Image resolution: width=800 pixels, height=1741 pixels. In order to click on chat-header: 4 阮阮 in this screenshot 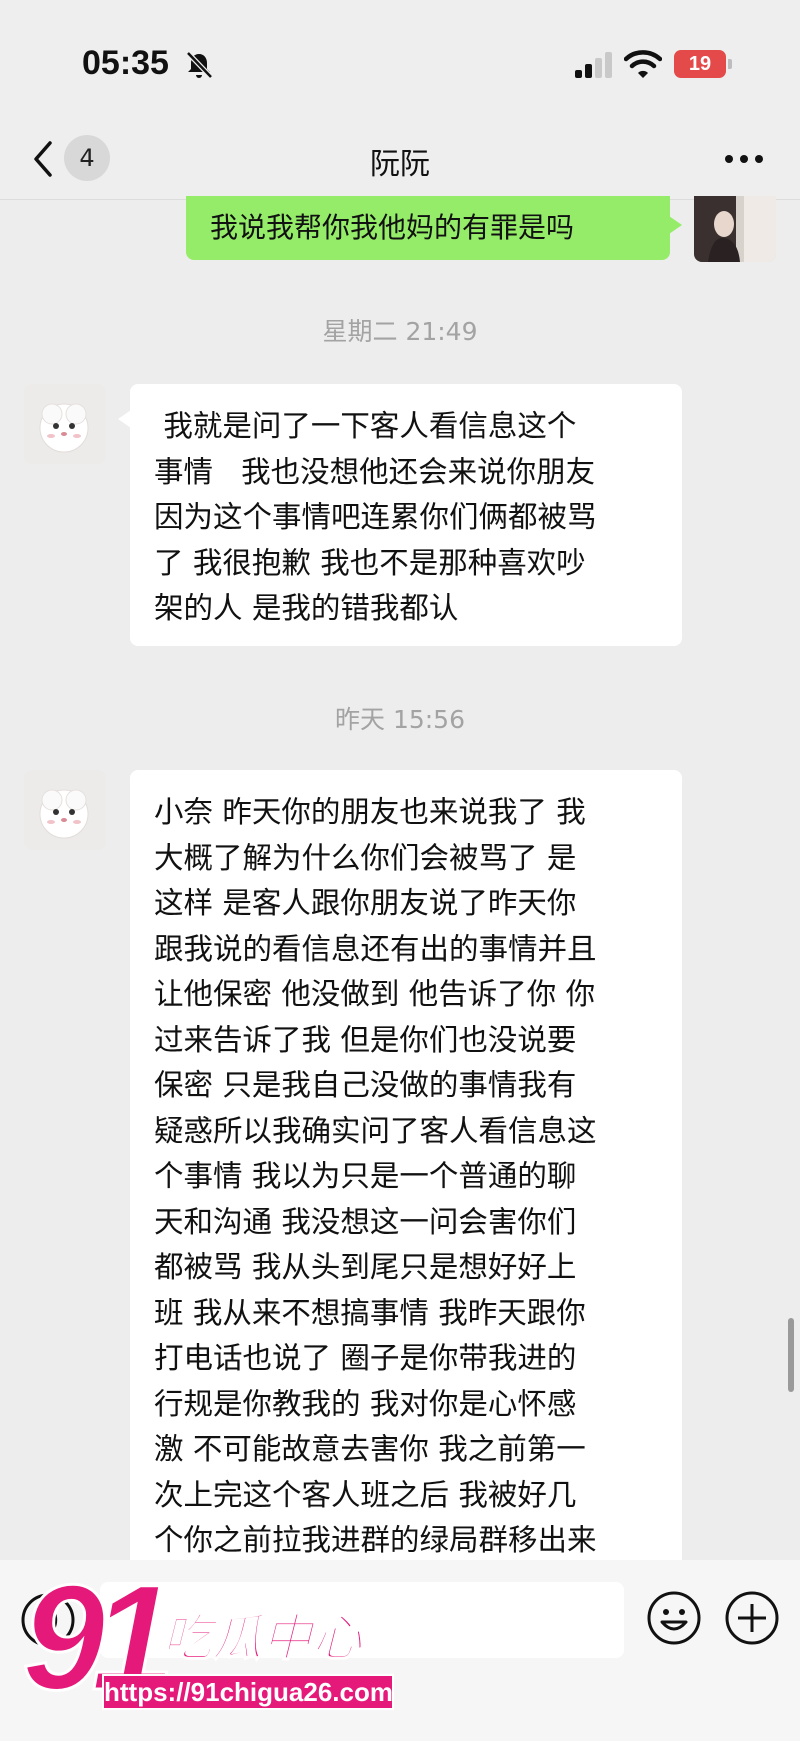, I will do `click(400, 162)`.